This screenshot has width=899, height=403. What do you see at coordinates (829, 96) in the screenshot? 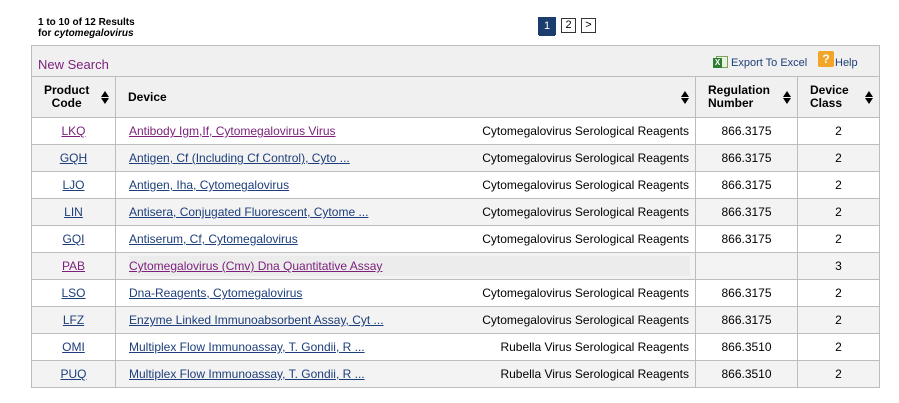
I see `device-class-header-label: Device Class` at bounding box center [829, 96].